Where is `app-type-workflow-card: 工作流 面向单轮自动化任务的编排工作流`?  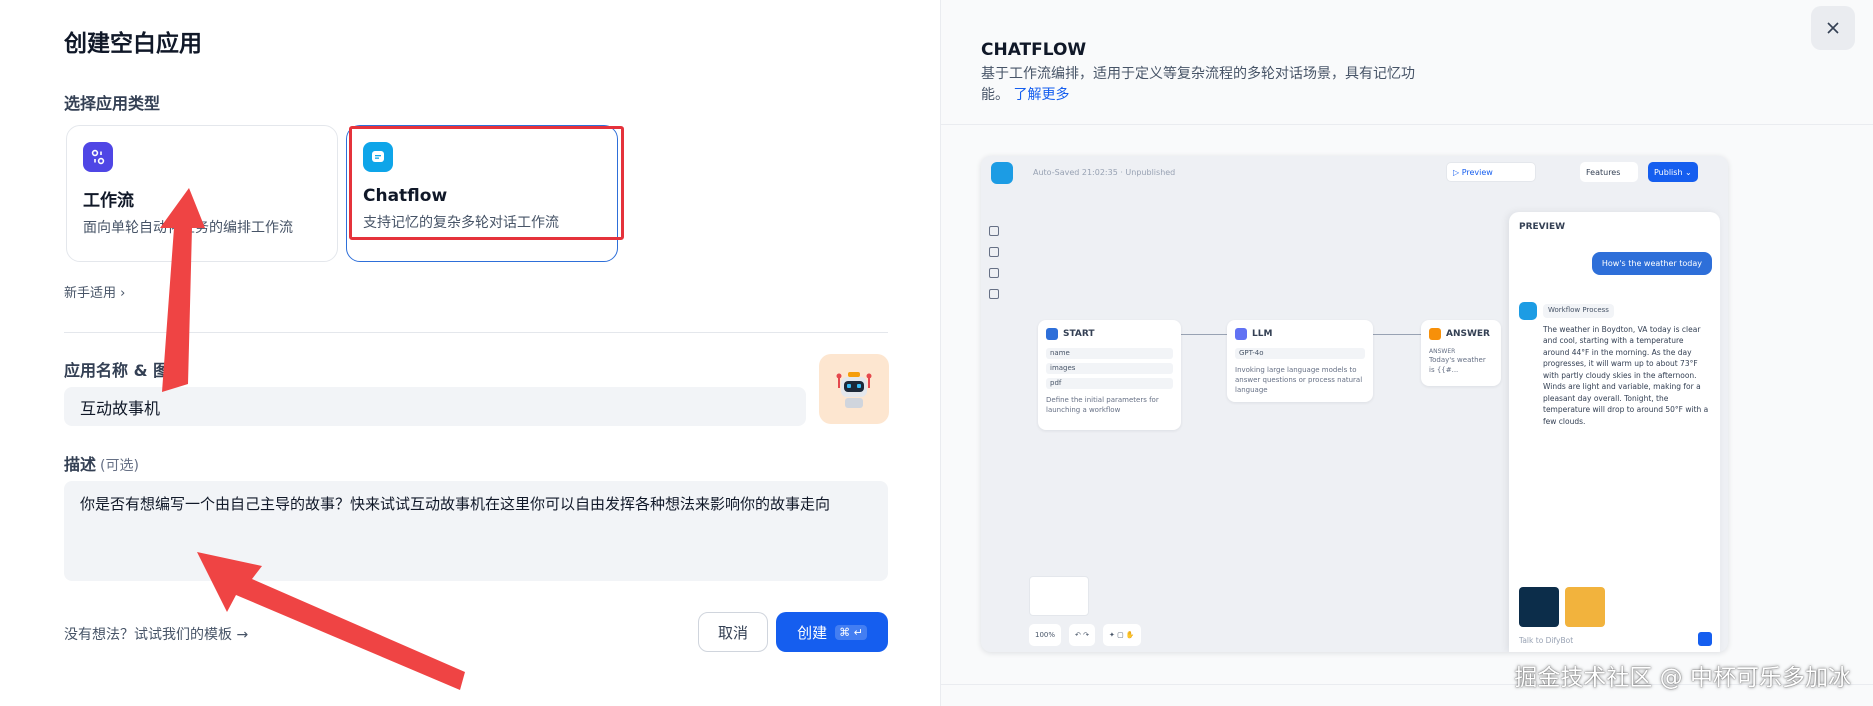 app-type-workflow-card: 工作流 面向单轮自动化任务的编排工作流 is located at coordinates (202, 193).